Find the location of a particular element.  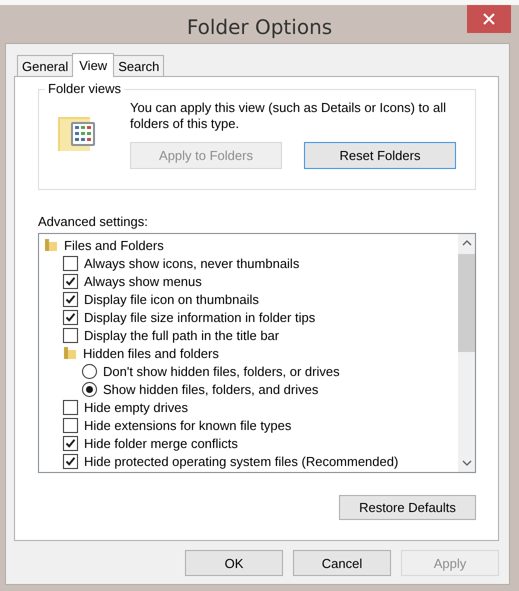

window-title: Folder Options is located at coordinates (259, 26).